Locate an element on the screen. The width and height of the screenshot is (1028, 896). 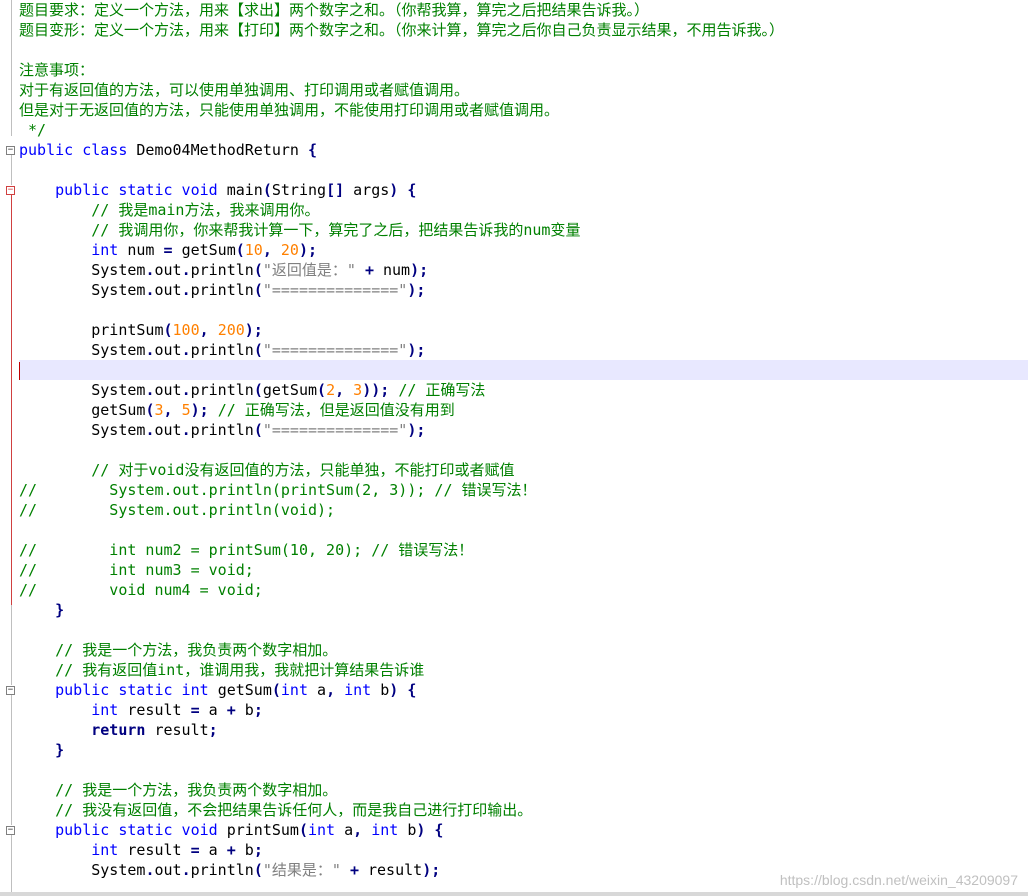
code-line: // 我有返回值int，谁调用我，我就把计算结果告诉谁 is located at coordinates (523, 670).